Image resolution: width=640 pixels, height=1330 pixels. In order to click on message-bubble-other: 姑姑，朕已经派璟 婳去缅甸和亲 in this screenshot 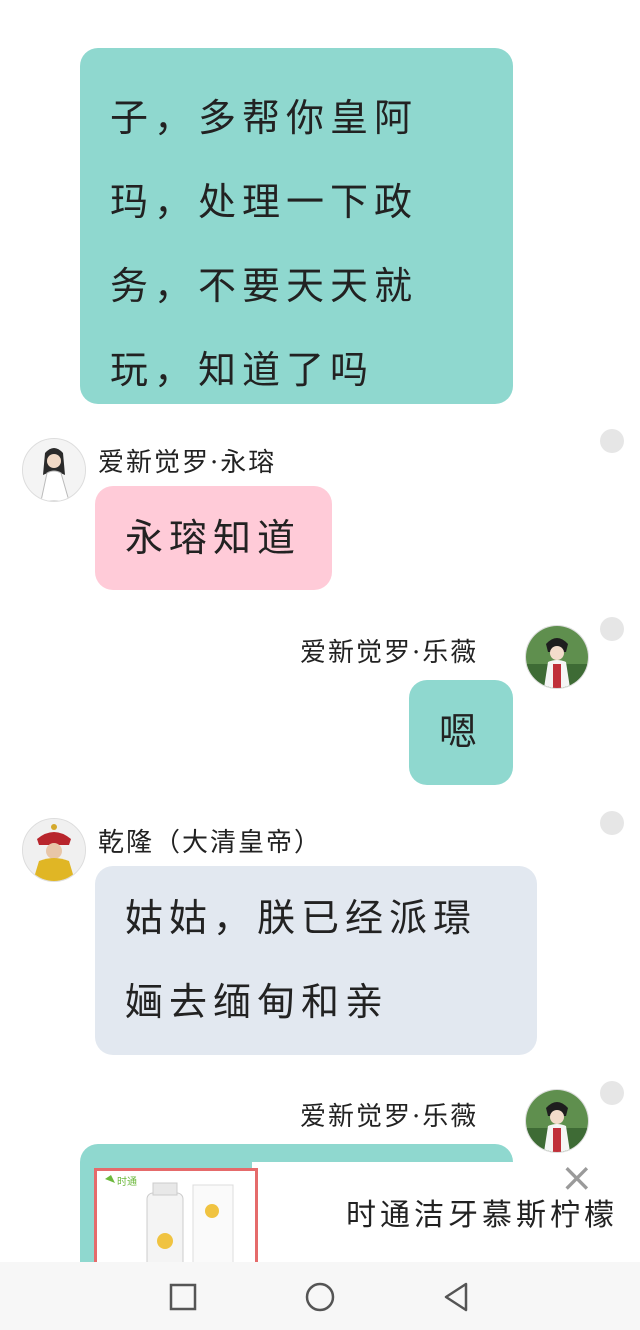, I will do `click(316, 960)`.